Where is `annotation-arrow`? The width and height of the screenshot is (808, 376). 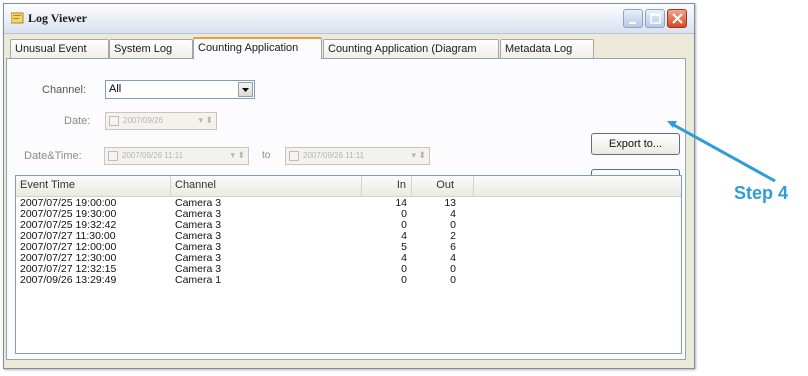
annotation-arrow is located at coordinates (721, 152).